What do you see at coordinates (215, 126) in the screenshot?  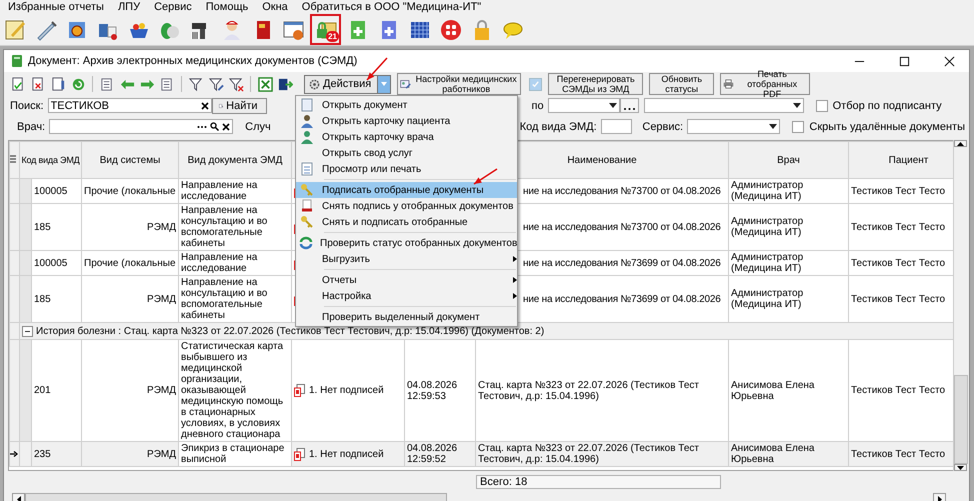 I see `search-icon` at bounding box center [215, 126].